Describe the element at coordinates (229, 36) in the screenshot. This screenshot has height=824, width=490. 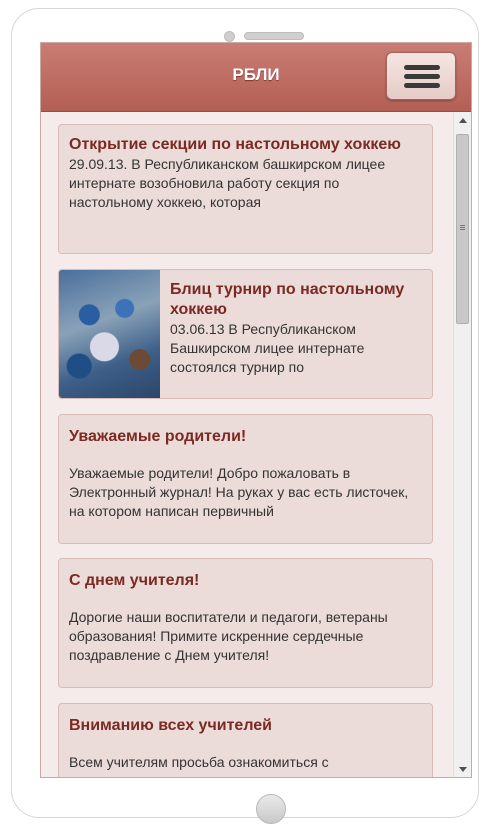
I see `camera-icon` at that location.